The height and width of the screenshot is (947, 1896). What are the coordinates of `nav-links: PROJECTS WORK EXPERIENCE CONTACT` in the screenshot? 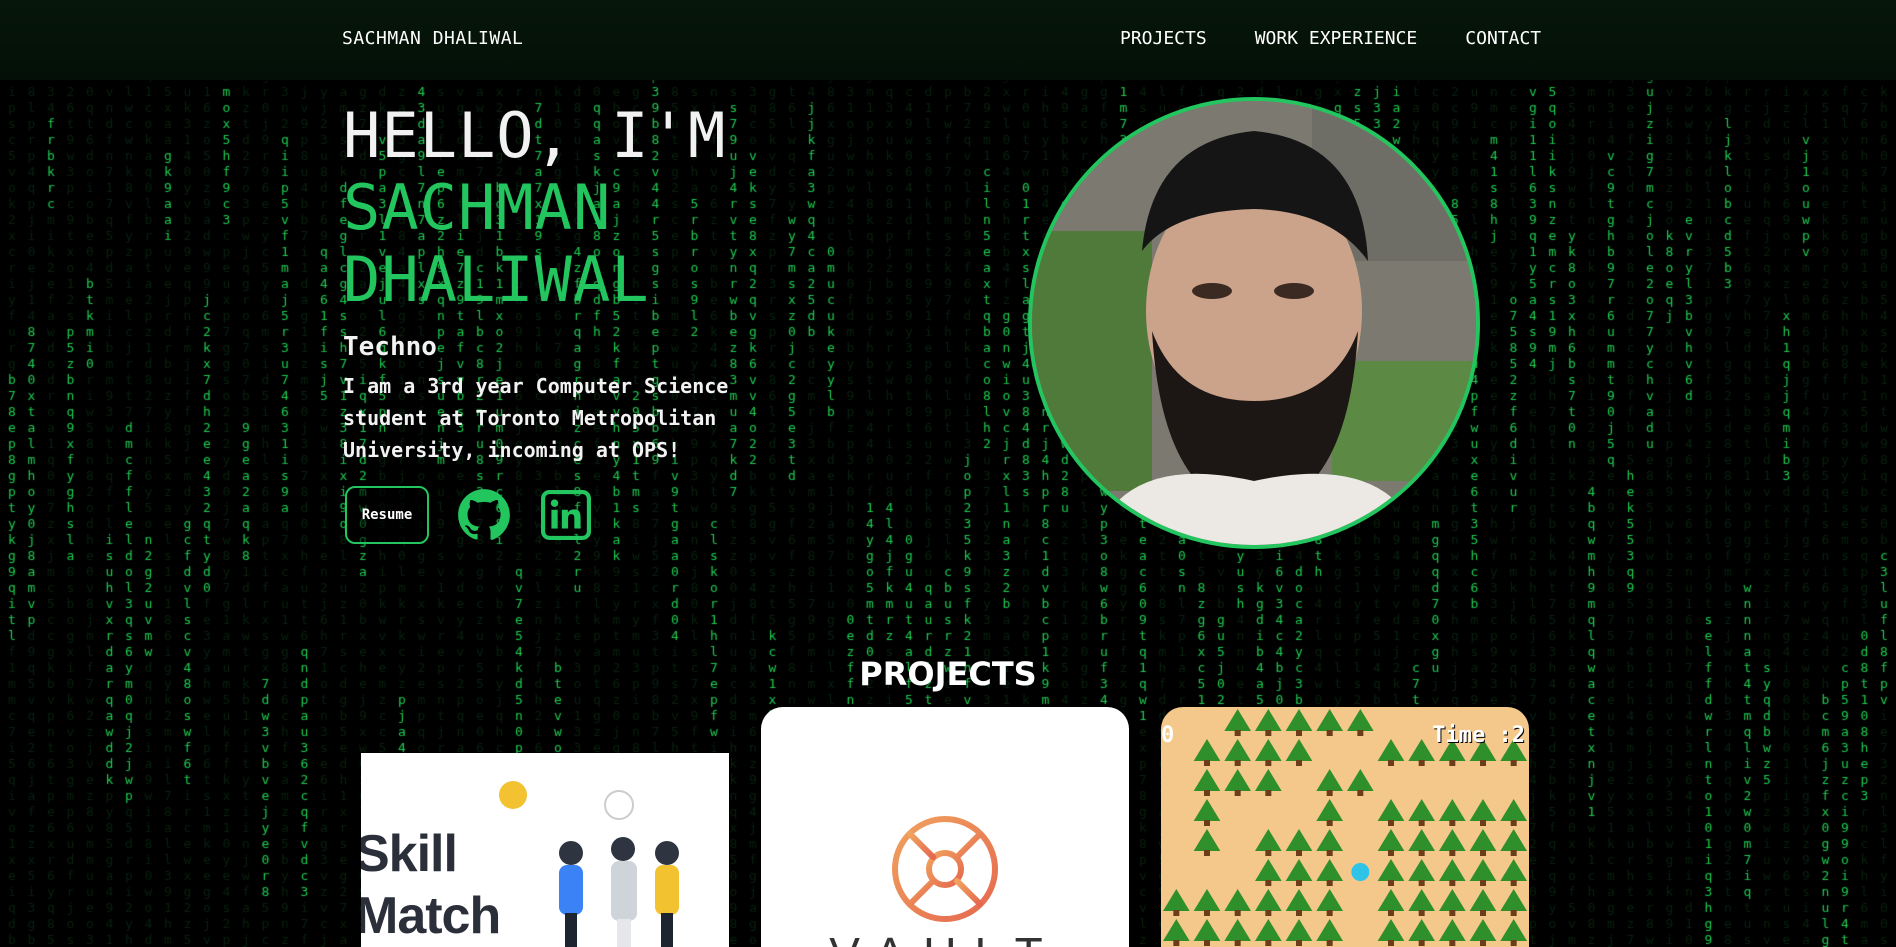 It's located at (1330, 38).